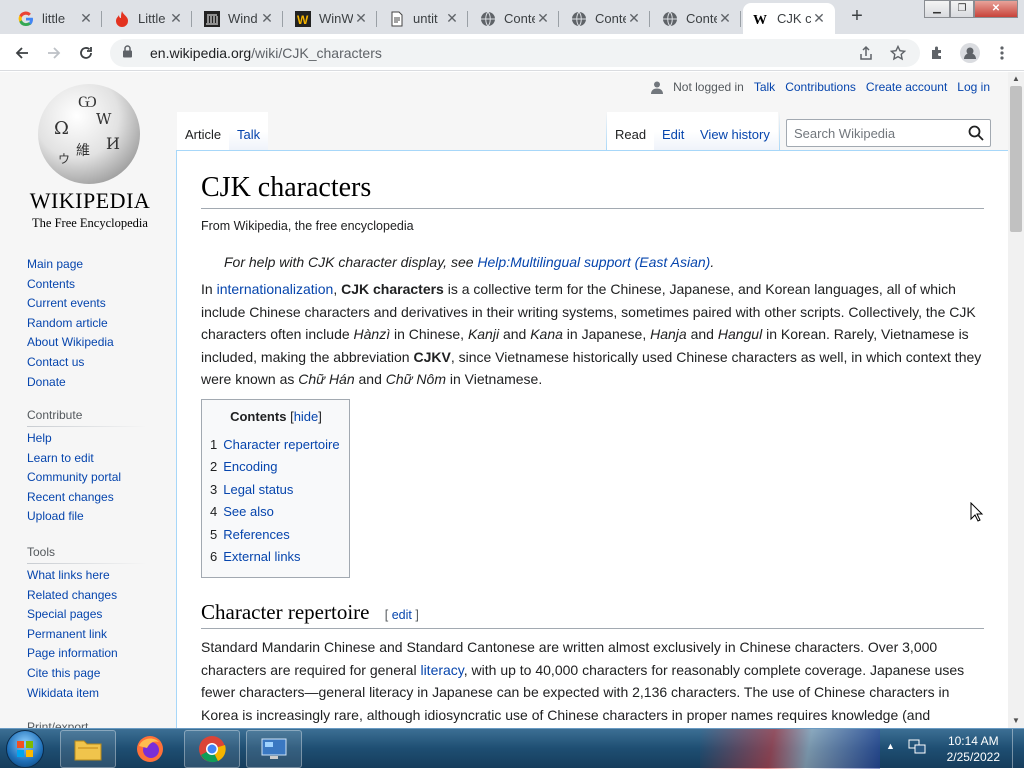 The width and height of the screenshot is (1024, 772). I want to click on close-window-button: ✕, so click(996, 9).